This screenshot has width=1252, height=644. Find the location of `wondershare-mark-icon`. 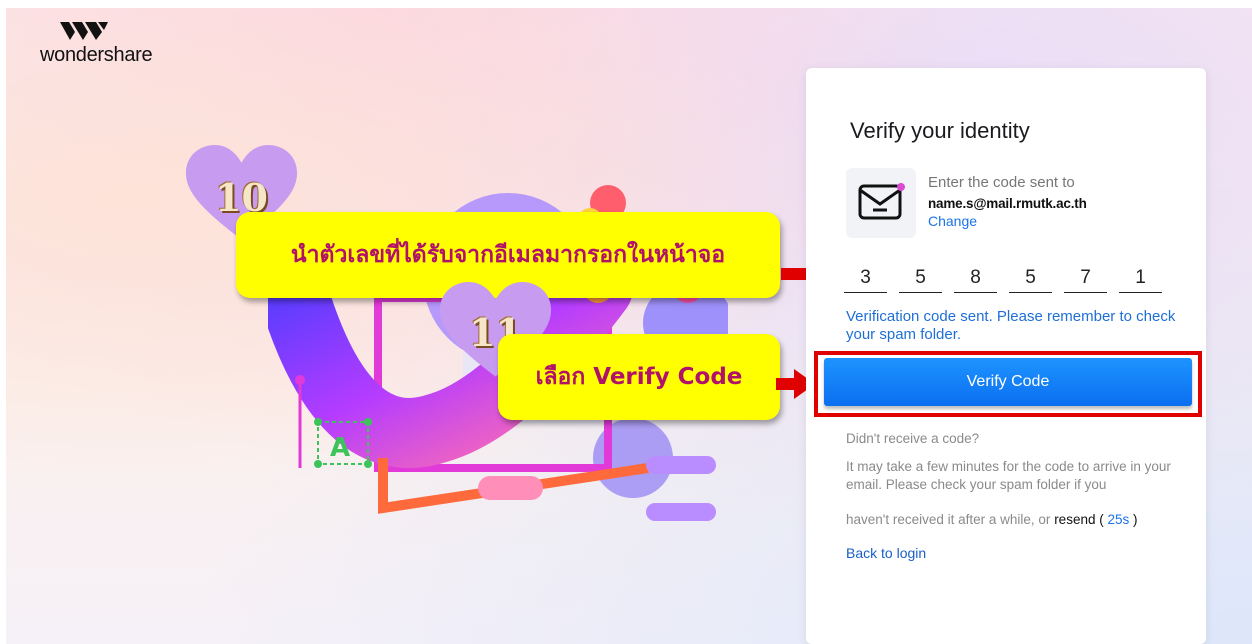

wondershare-mark-icon is located at coordinates (84, 31).